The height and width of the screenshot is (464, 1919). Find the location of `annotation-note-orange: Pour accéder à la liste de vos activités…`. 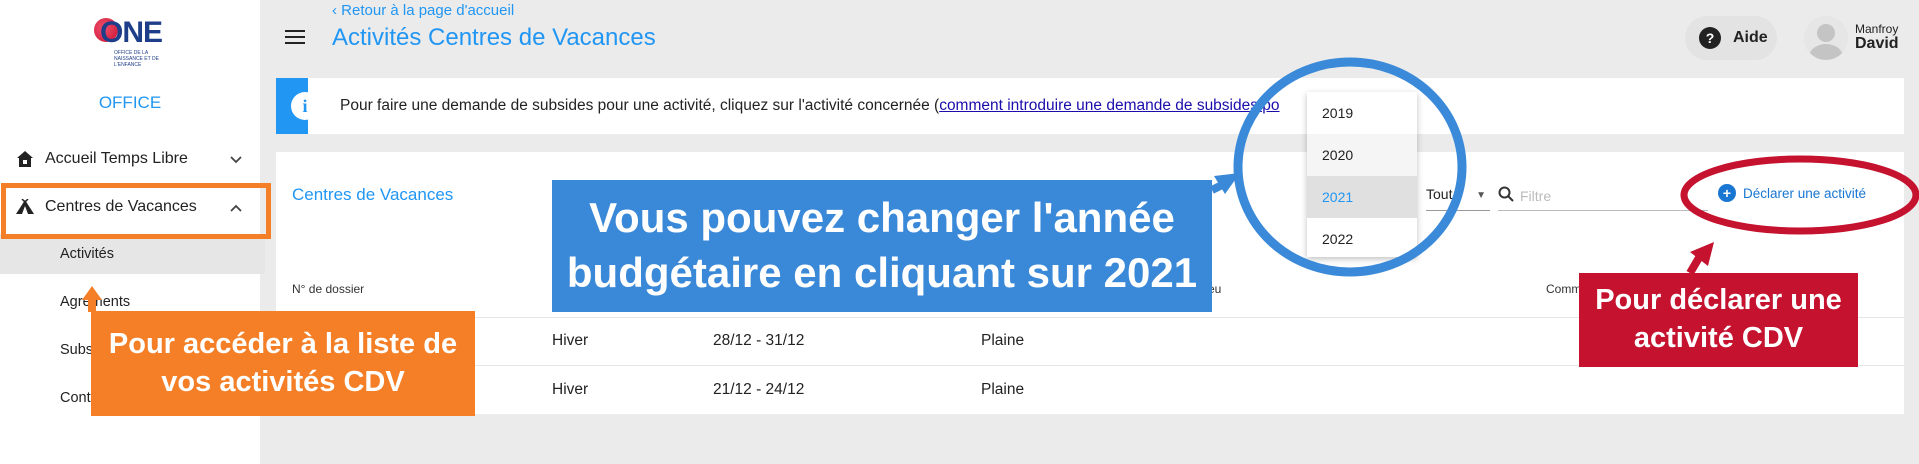

annotation-note-orange: Pour accéder à la liste de vos activités… is located at coordinates (283, 363).